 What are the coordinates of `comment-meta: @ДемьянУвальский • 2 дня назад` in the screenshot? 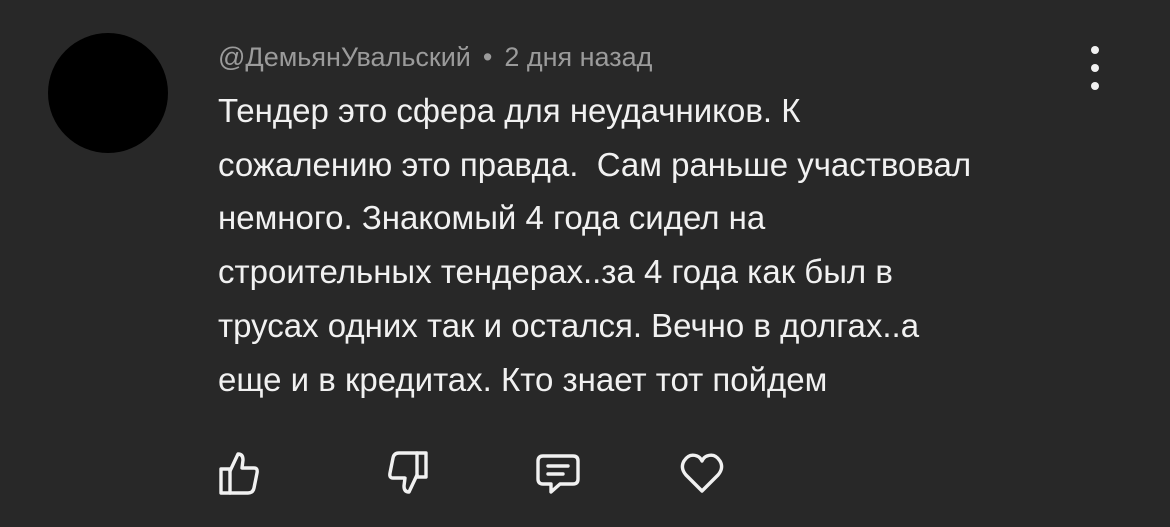 It's located at (435, 57).